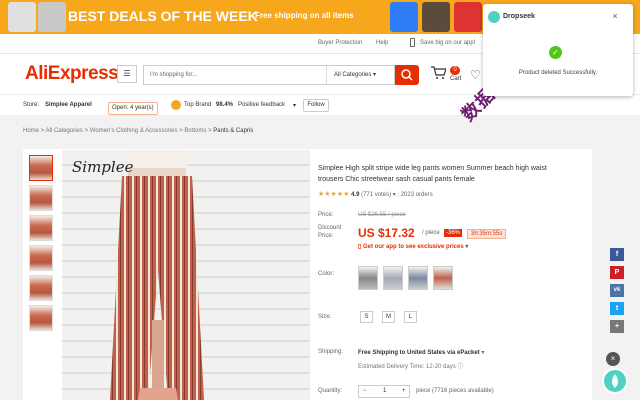 The width and height of the screenshot is (640, 400). What do you see at coordinates (326, 274) in the screenshot?
I see `color-label: Color:` at bounding box center [326, 274].